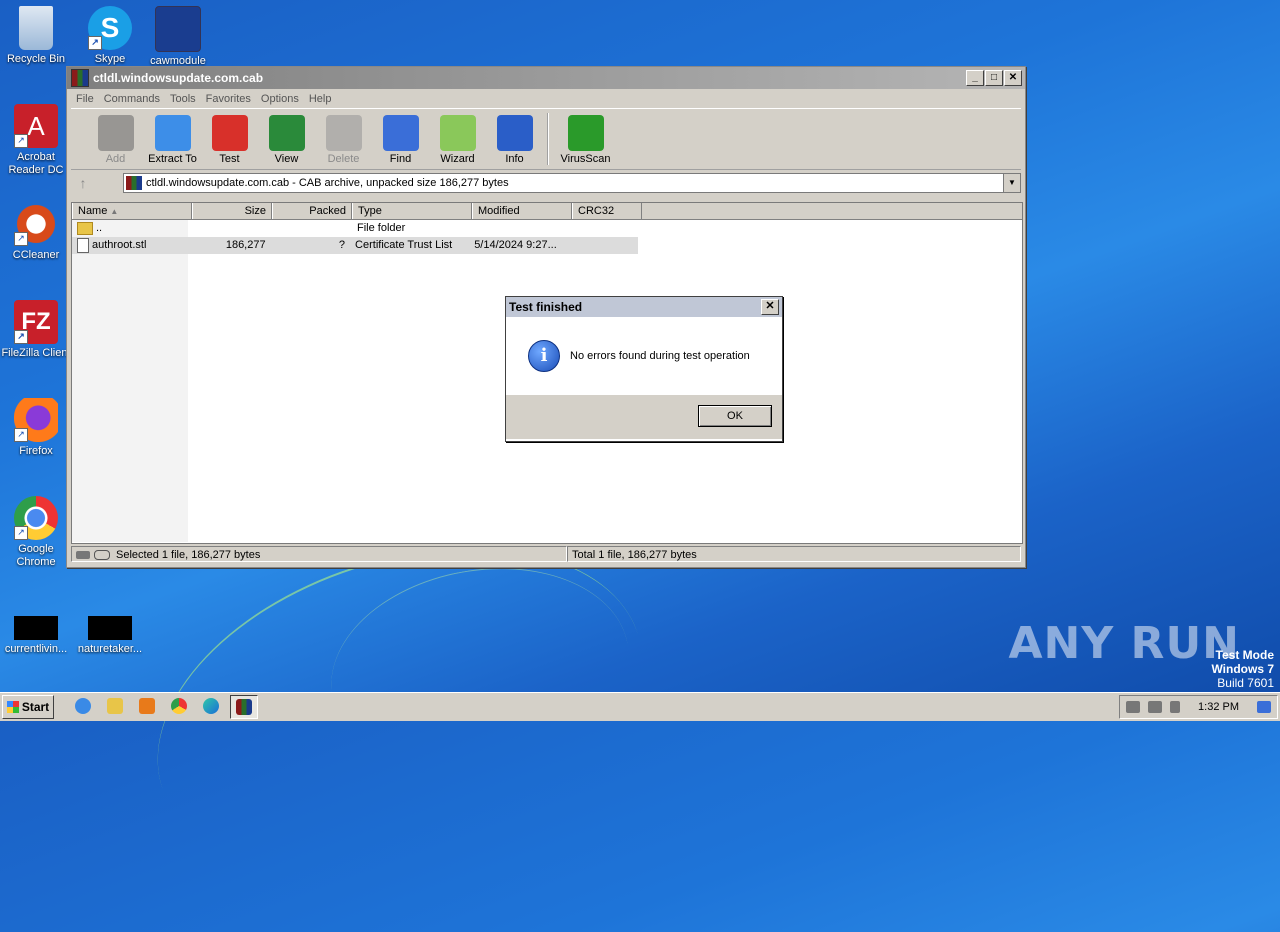 The height and width of the screenshot is (932, 1280). I want to click on taskbar-ie, so click(83, 706).